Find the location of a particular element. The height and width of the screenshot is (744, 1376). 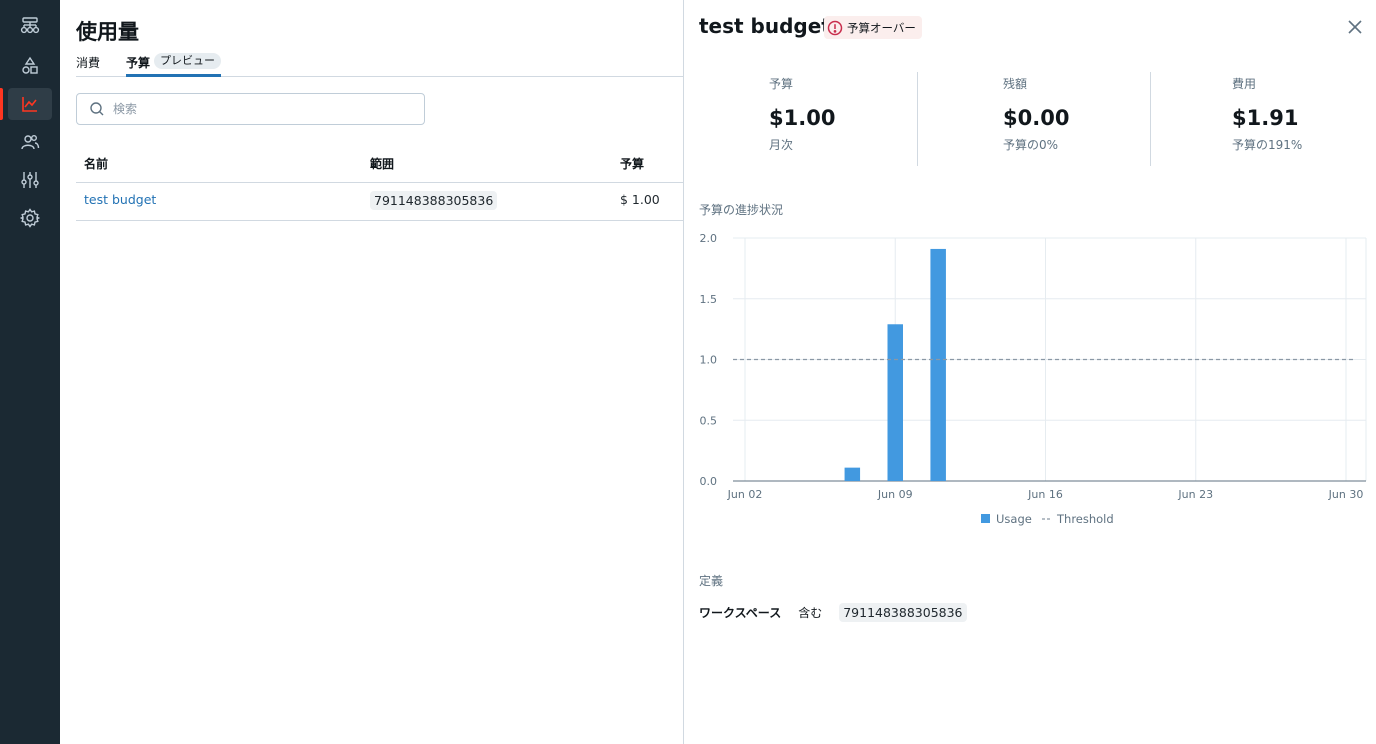

rail-workflows is located at coordinates (30, 26).